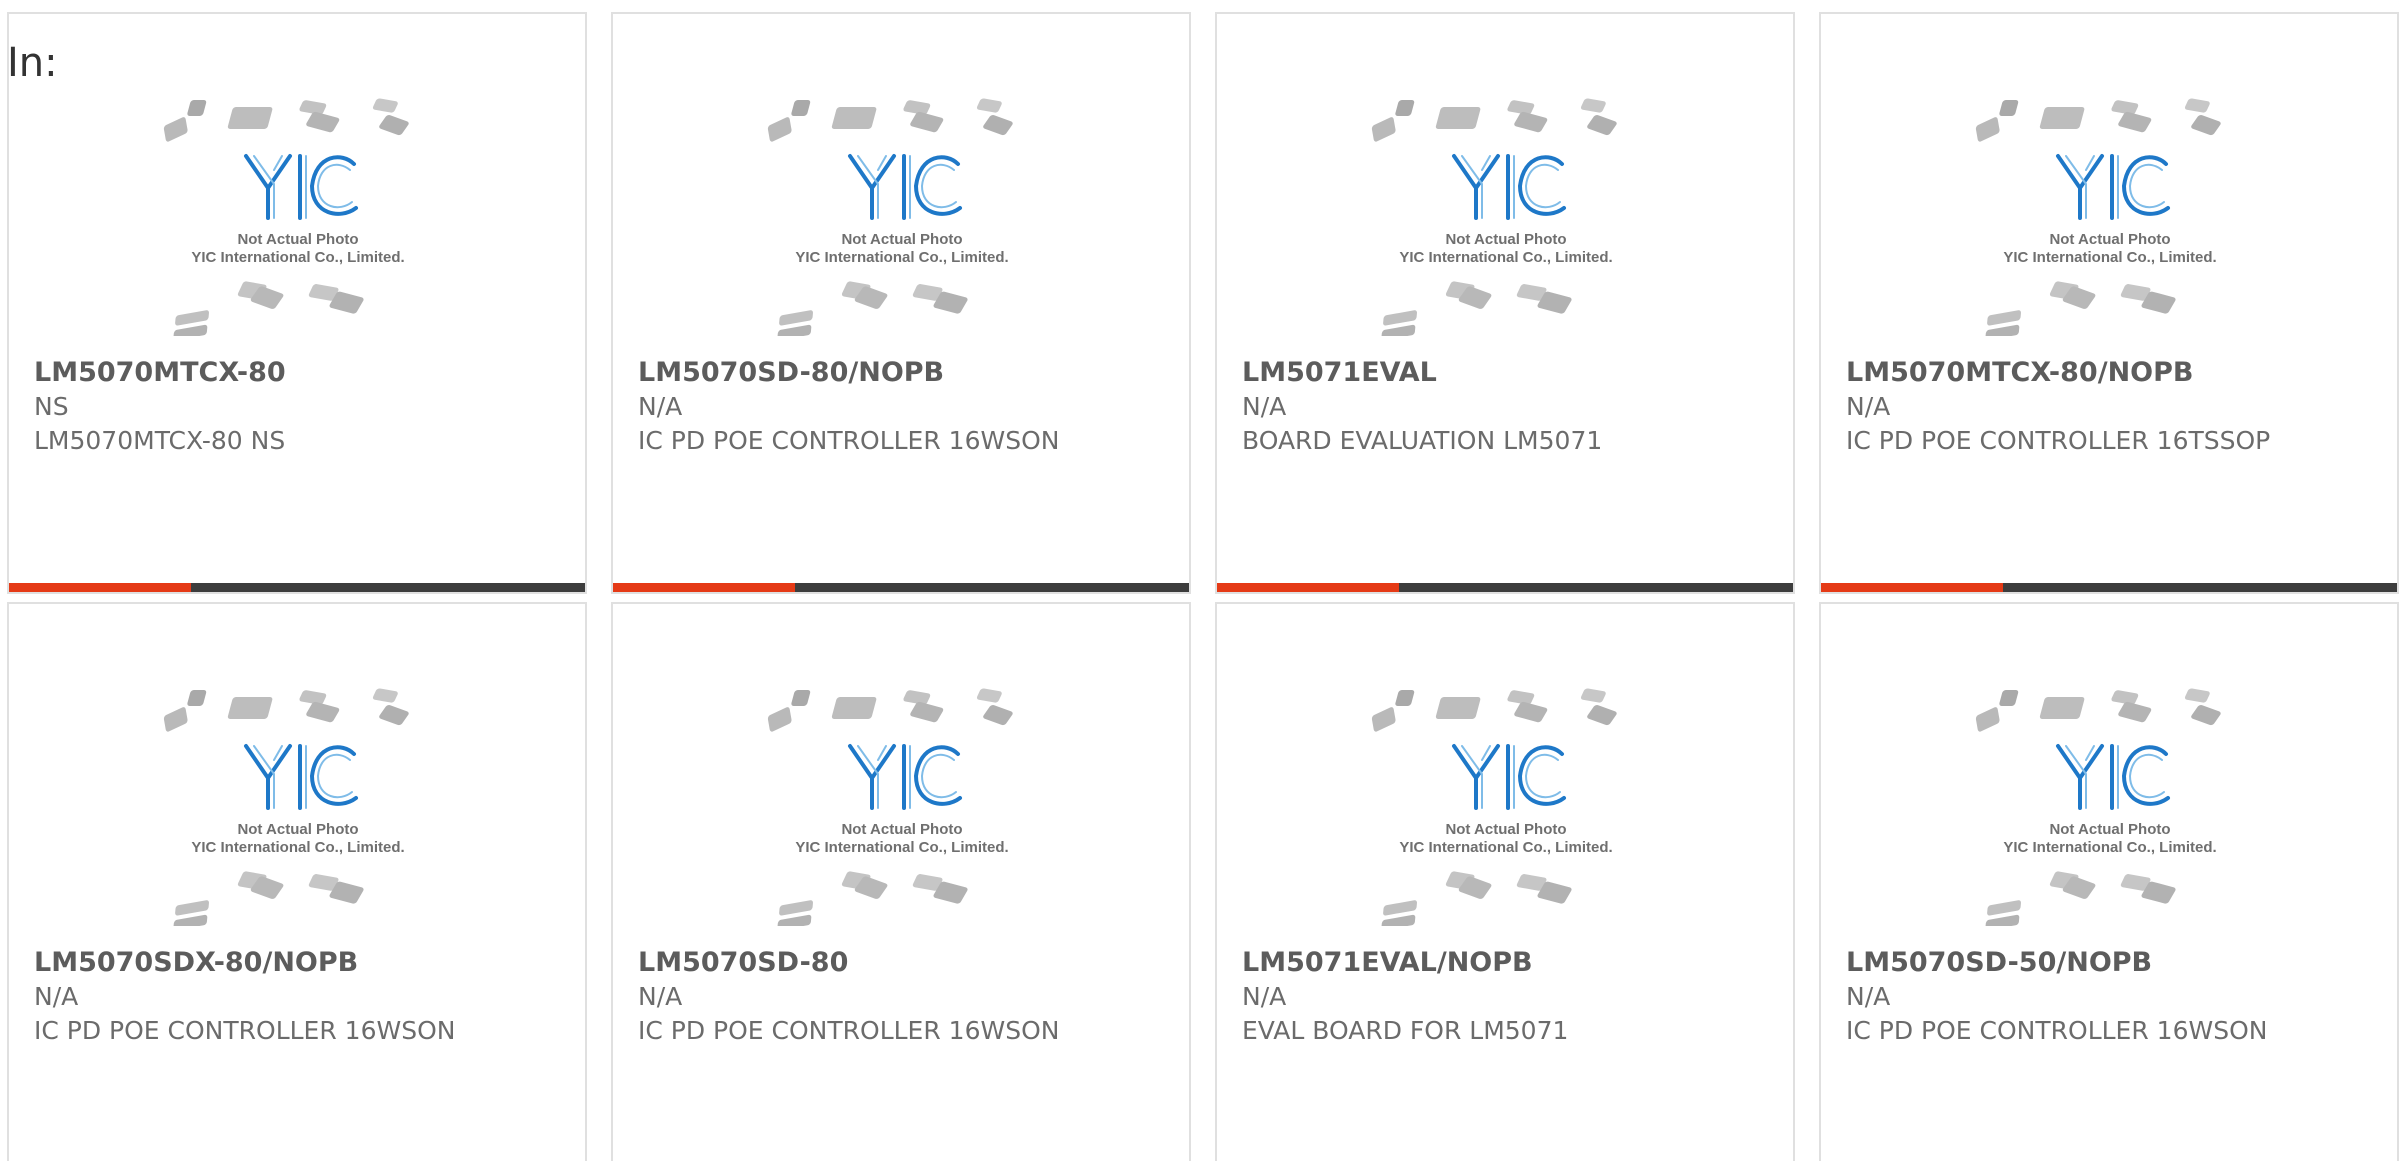 The width and height of the screenshot is (2400, 1161). I want to click on part-number-link: LM5070SD-50/NOPB, so click(2111, 963).